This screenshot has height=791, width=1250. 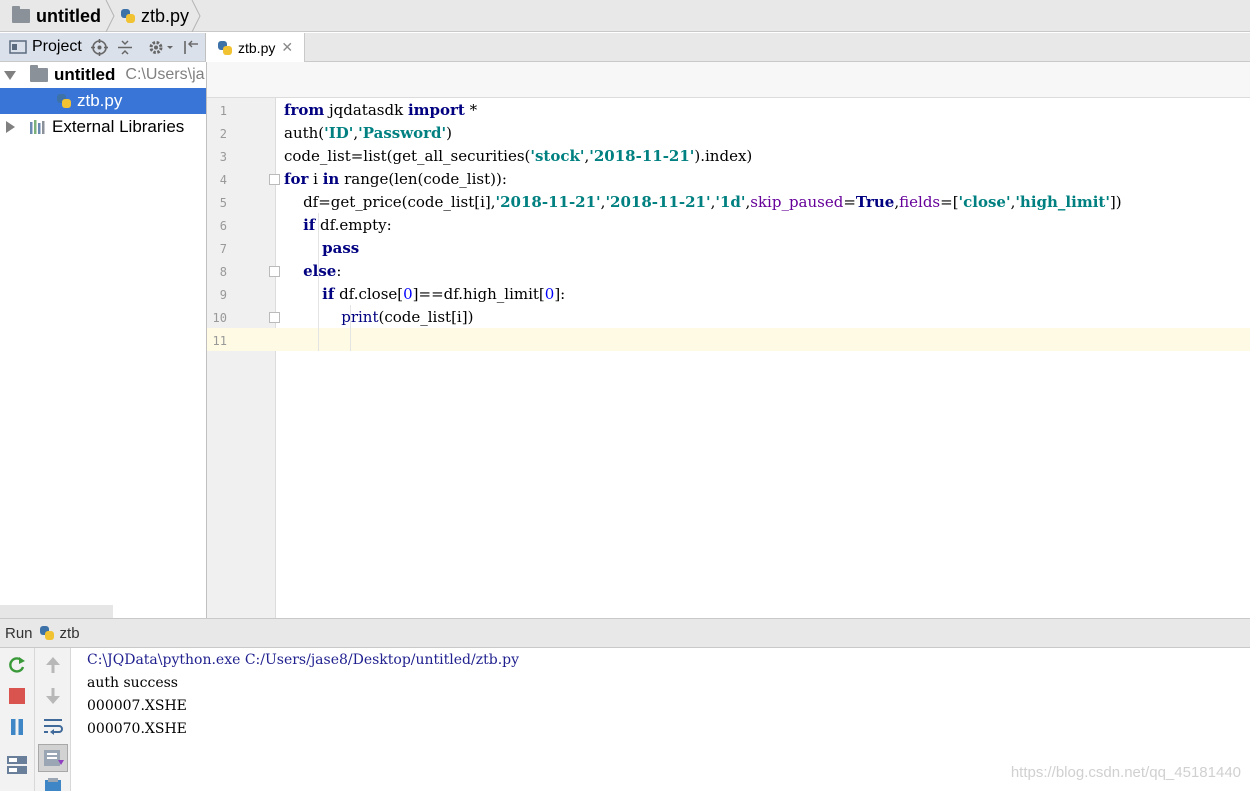 What do you see at coordinates (191, 47) in the screenshot?
I see `hide-panel-icon` at bounding box center [191, 47].